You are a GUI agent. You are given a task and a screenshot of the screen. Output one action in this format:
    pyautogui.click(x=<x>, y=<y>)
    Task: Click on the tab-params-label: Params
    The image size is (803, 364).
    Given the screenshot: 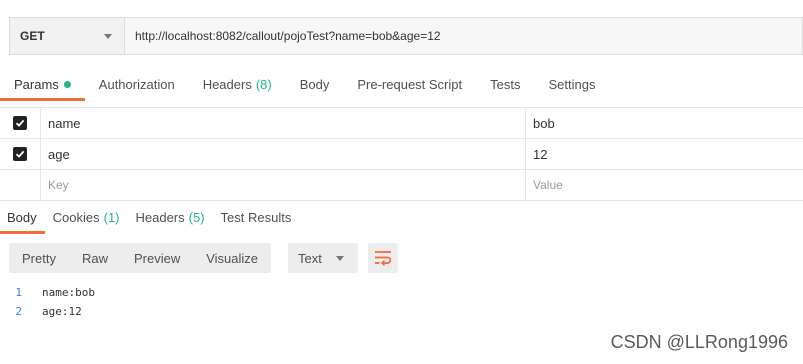 What is the action you would take?
    pyautogui.click(x=36, y=84)
    